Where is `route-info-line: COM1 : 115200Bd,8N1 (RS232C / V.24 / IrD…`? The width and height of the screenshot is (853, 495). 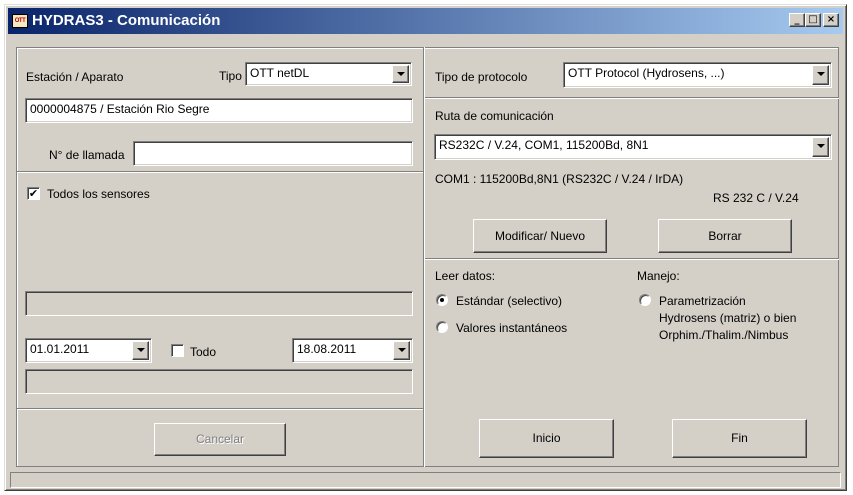 route-info-line: COM1 : 115200Bd,8N1 (RS232C / V.24 / IrD… is located at coordinates (559, 179).